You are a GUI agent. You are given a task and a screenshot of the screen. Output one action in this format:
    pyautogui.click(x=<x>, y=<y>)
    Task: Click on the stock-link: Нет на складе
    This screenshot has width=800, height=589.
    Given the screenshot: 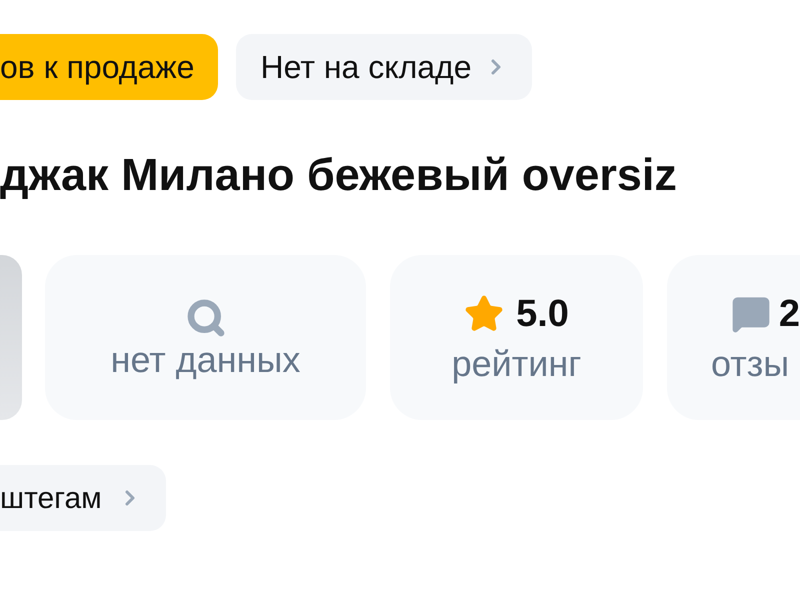 What is the action you would take?
    pyautogui.click(x=384, y=67)
    